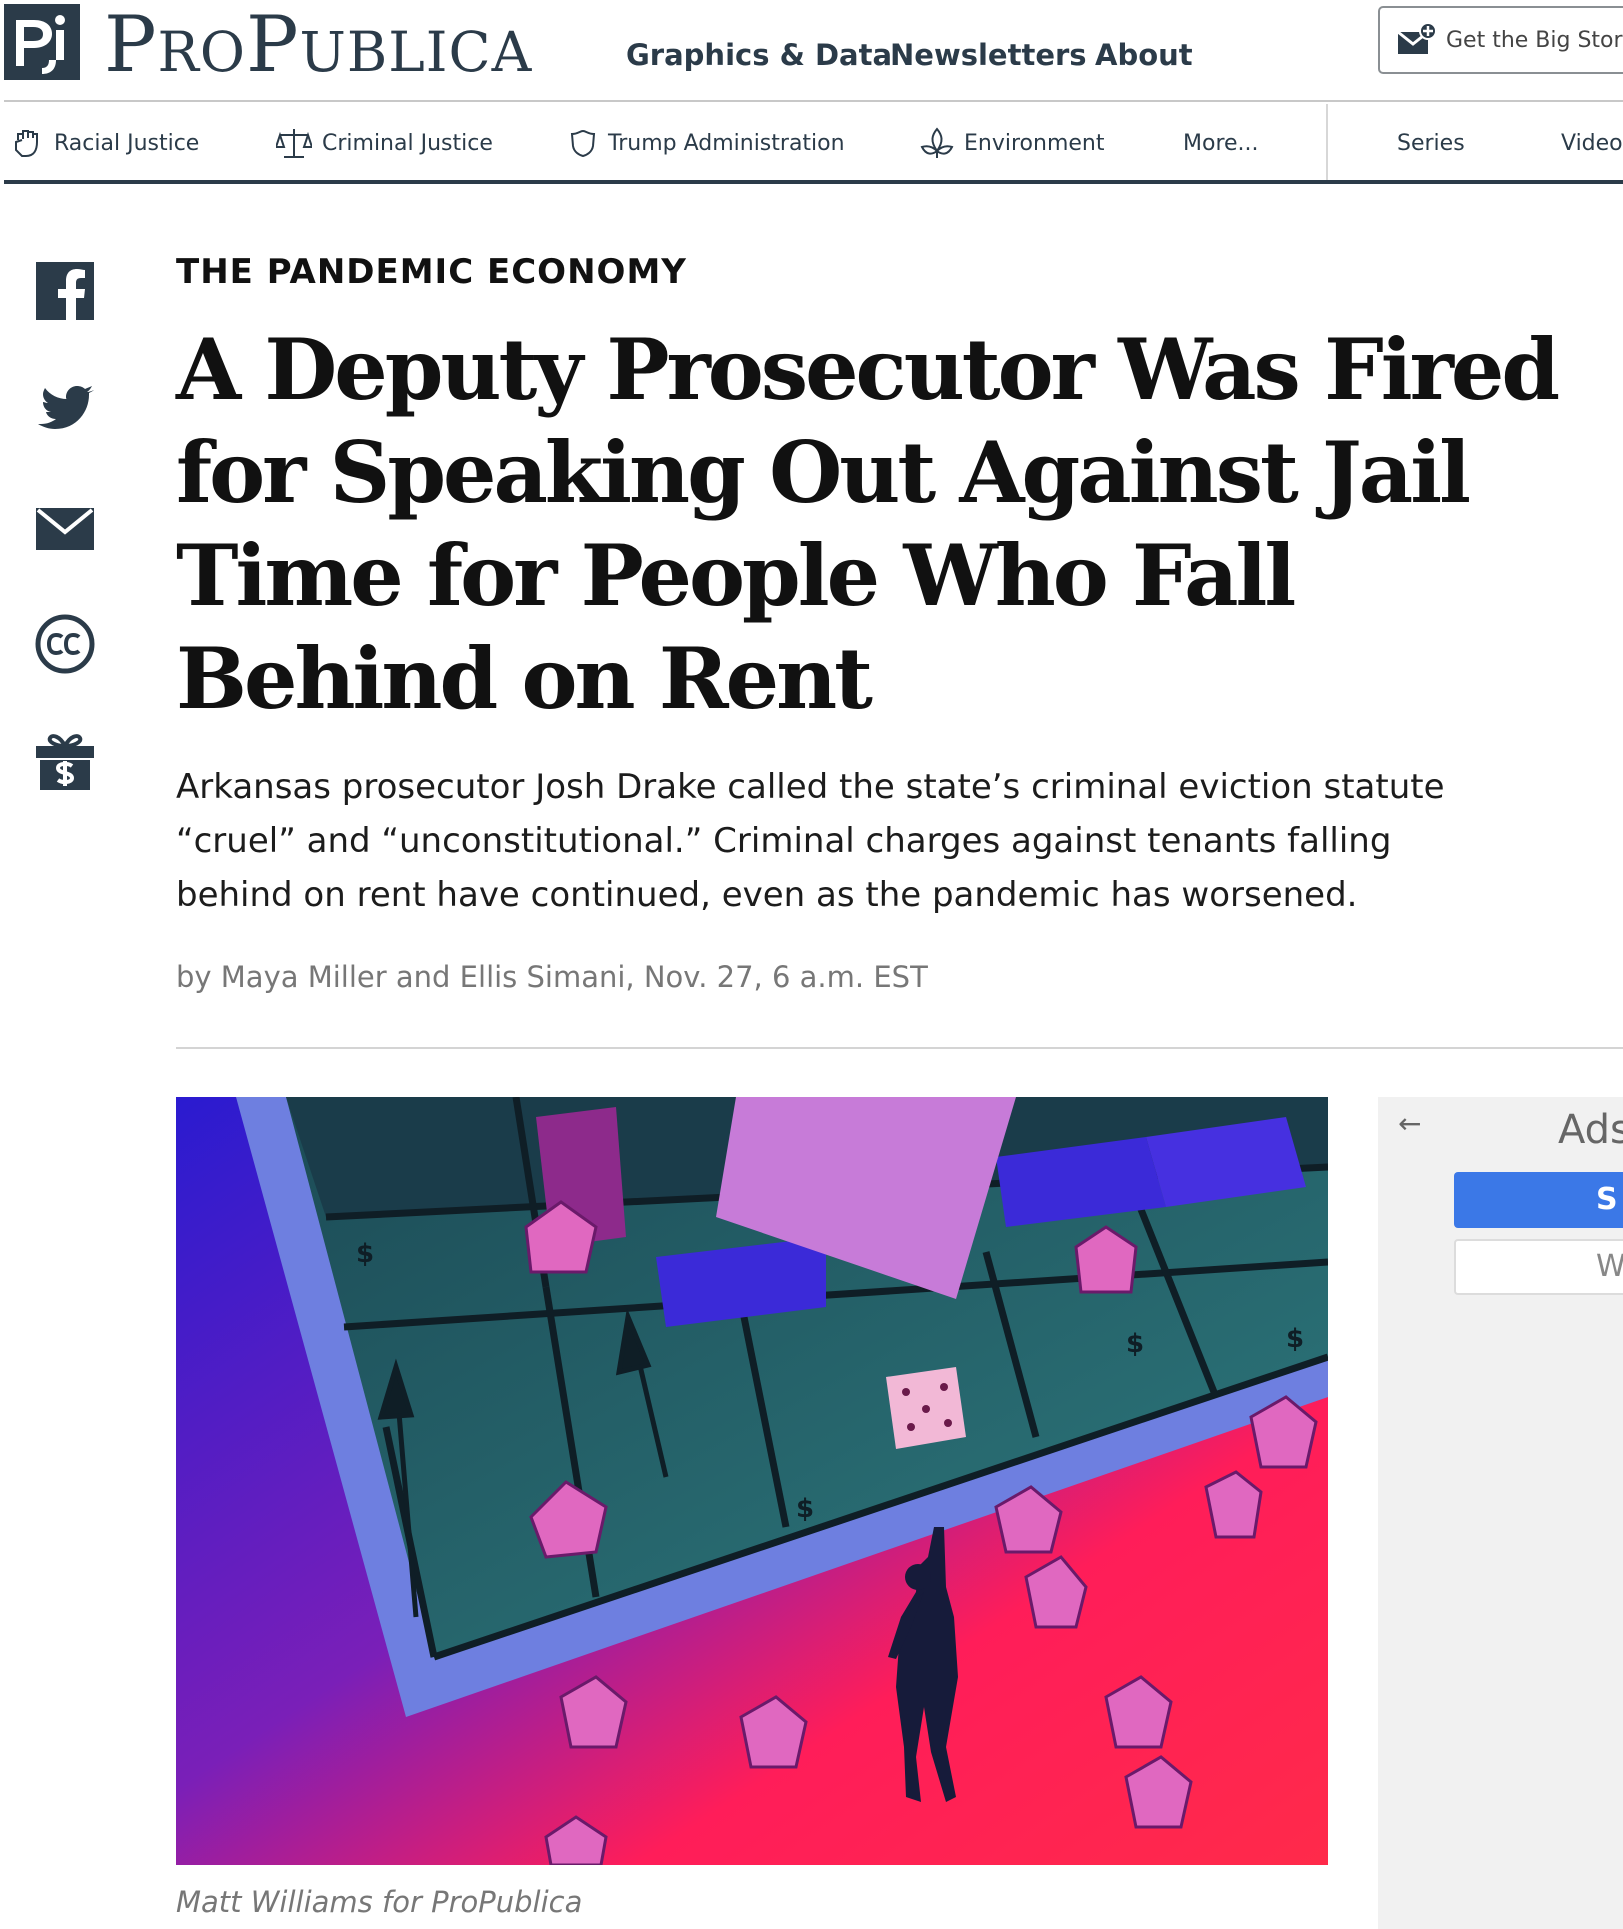 The width and height of the screenshot is (1623, 1929). I want to click on email-icon, so click(65, 529).